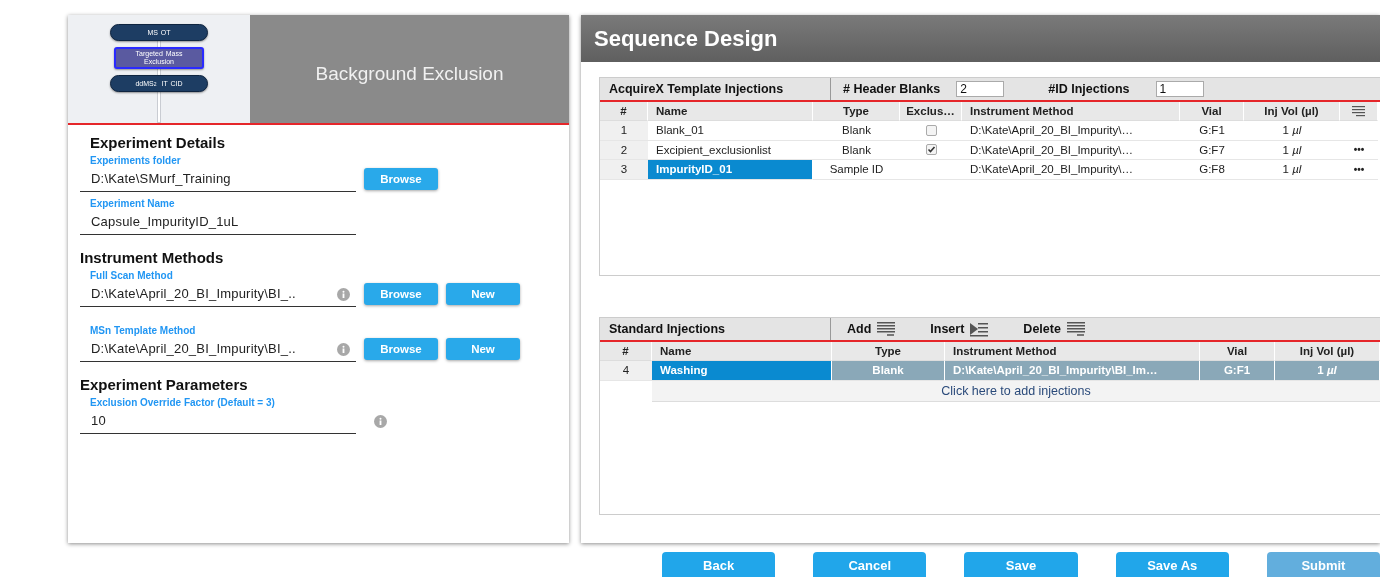  What do you see at coordinates (1089, 89) in the screenshot?
I see `toolbar-label: #ID Injections` at bounding box center [1089, 89].